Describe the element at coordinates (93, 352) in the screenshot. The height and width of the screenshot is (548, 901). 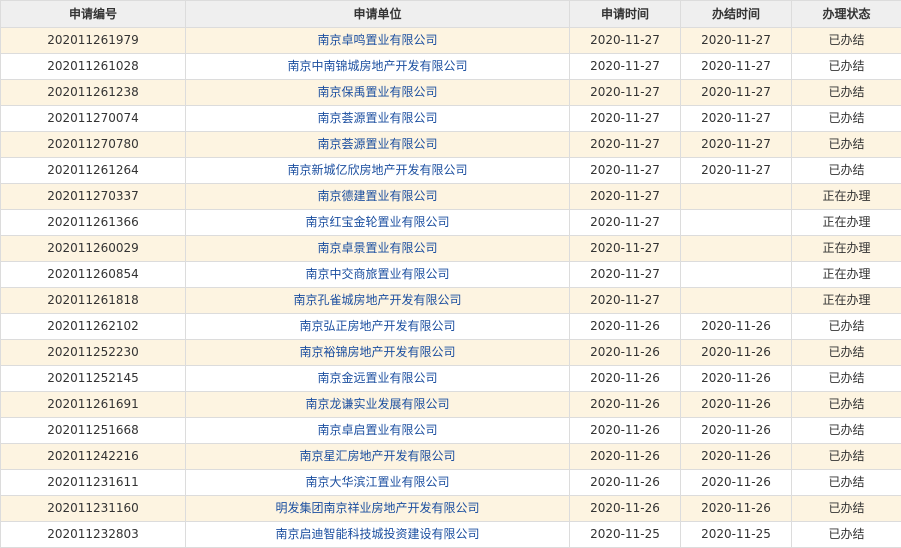
I see `cell-application-no: 202011252230` at that location.